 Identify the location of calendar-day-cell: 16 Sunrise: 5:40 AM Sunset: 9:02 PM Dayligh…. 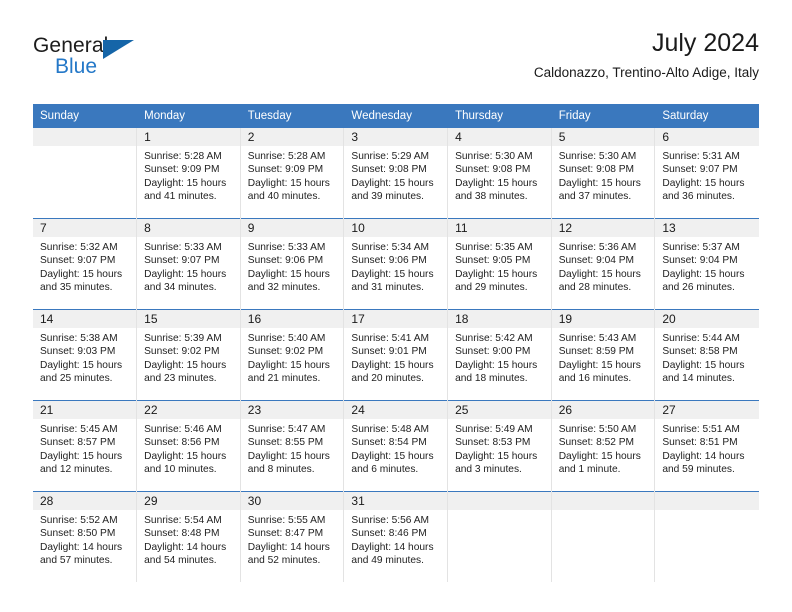
(292, 355).